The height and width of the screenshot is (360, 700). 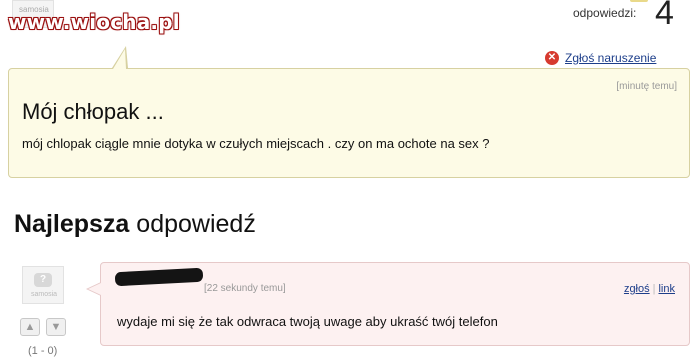 What do you see at coordinates (94, 22) in the screenshot?
I see `watermark: www.wiocha.pl` at bounding box center [94, 22].